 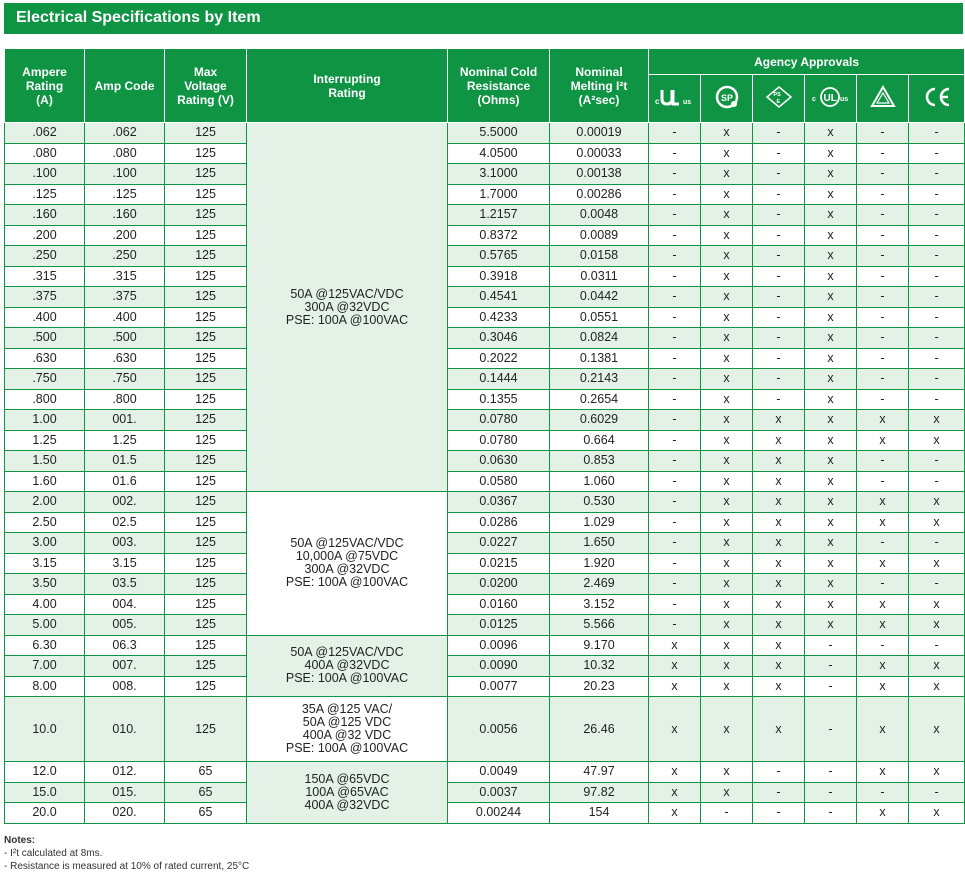 I want to click on cell-cold-resistance: 0.4541, so click(x=498, y=297).